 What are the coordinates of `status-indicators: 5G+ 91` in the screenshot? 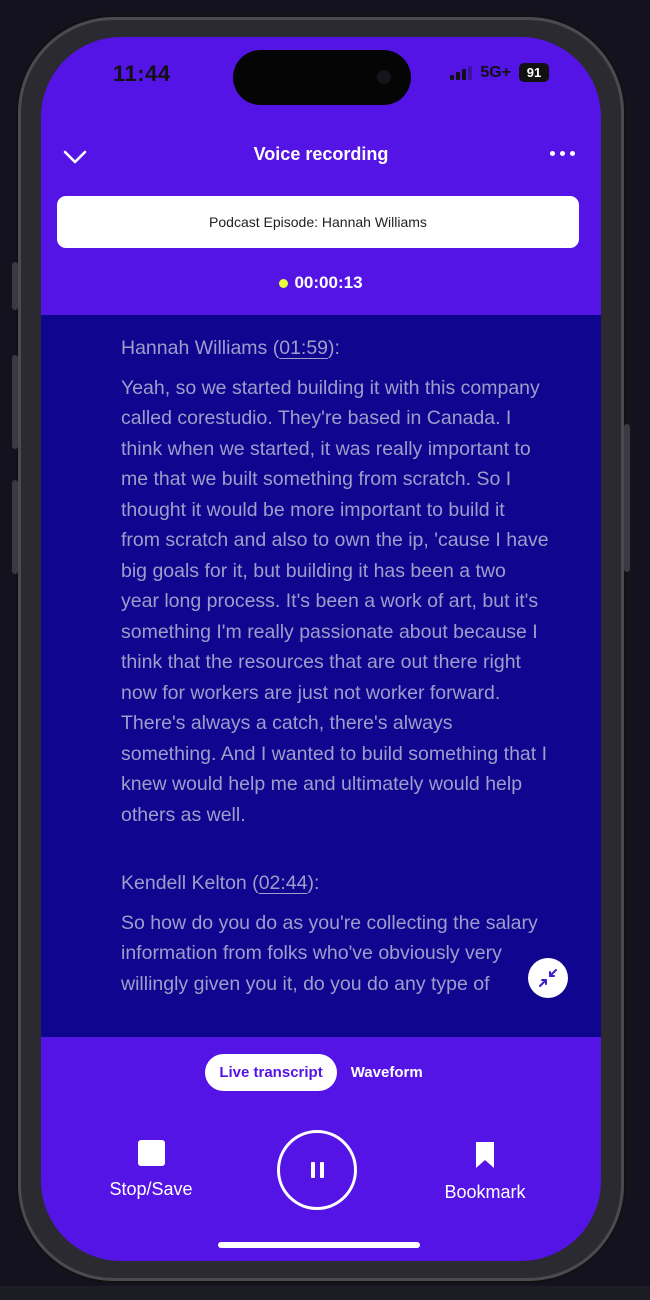 It's located at (499, 72).